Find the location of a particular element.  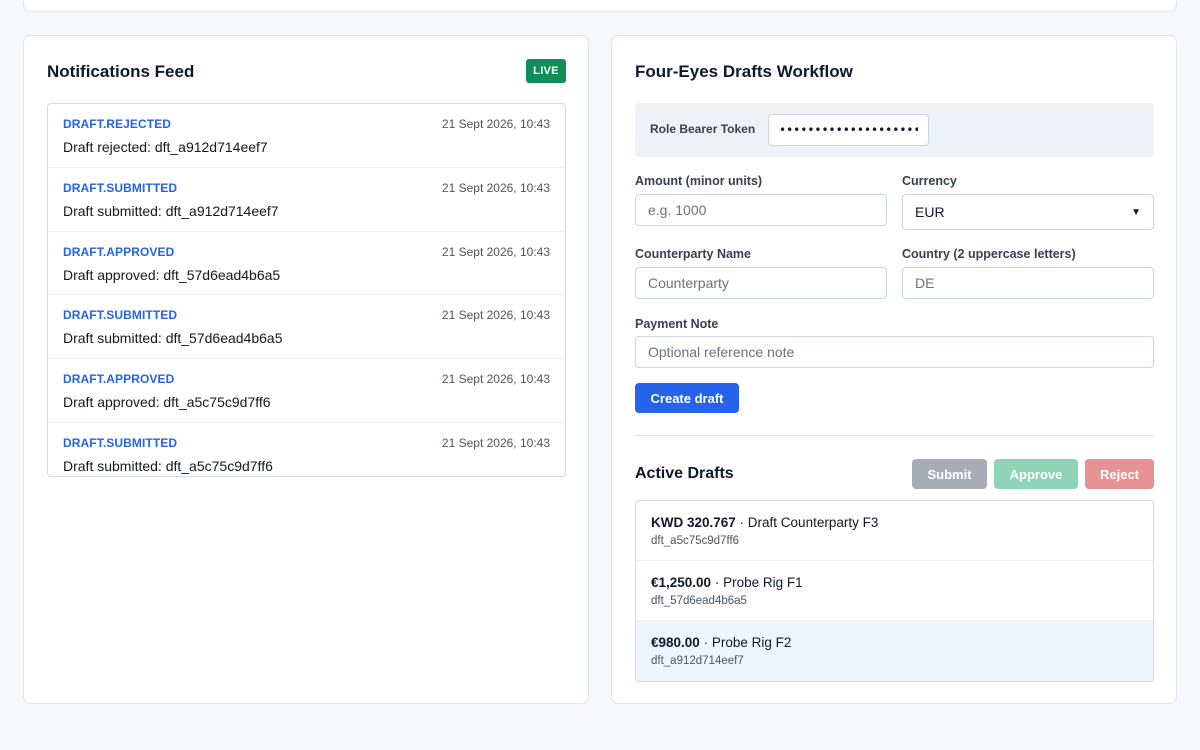

submit-button: Submit is located at coordinates (949, 474).